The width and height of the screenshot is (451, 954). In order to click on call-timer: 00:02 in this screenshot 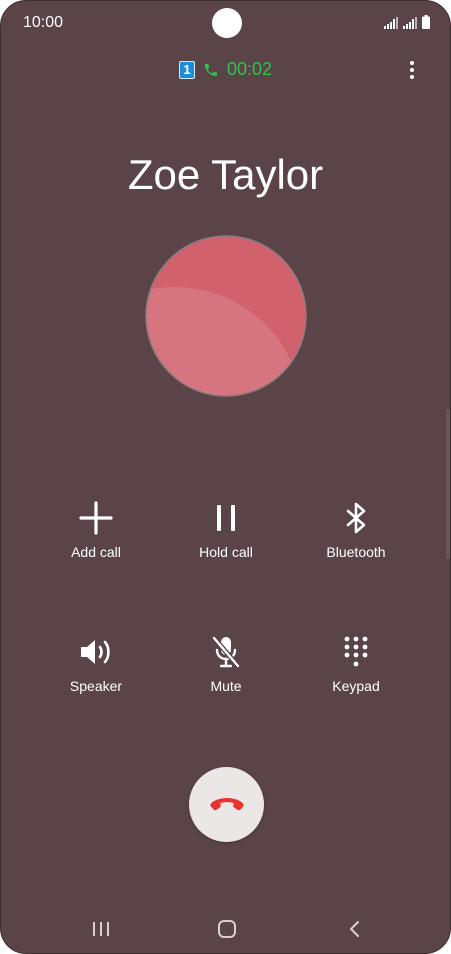, I will do `click(249, 69)`.